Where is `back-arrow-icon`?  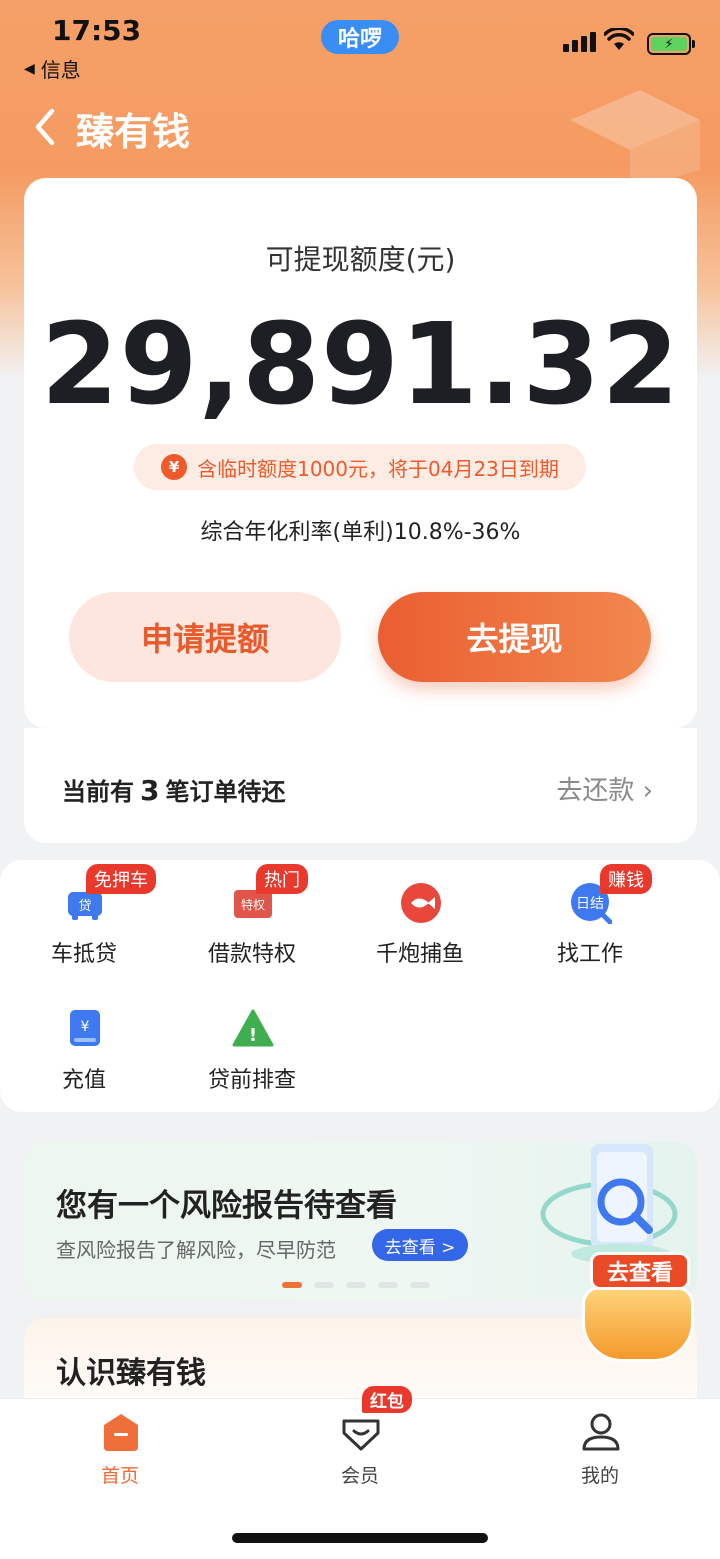
back-arrow-icon is located at coordinates (45, 127).